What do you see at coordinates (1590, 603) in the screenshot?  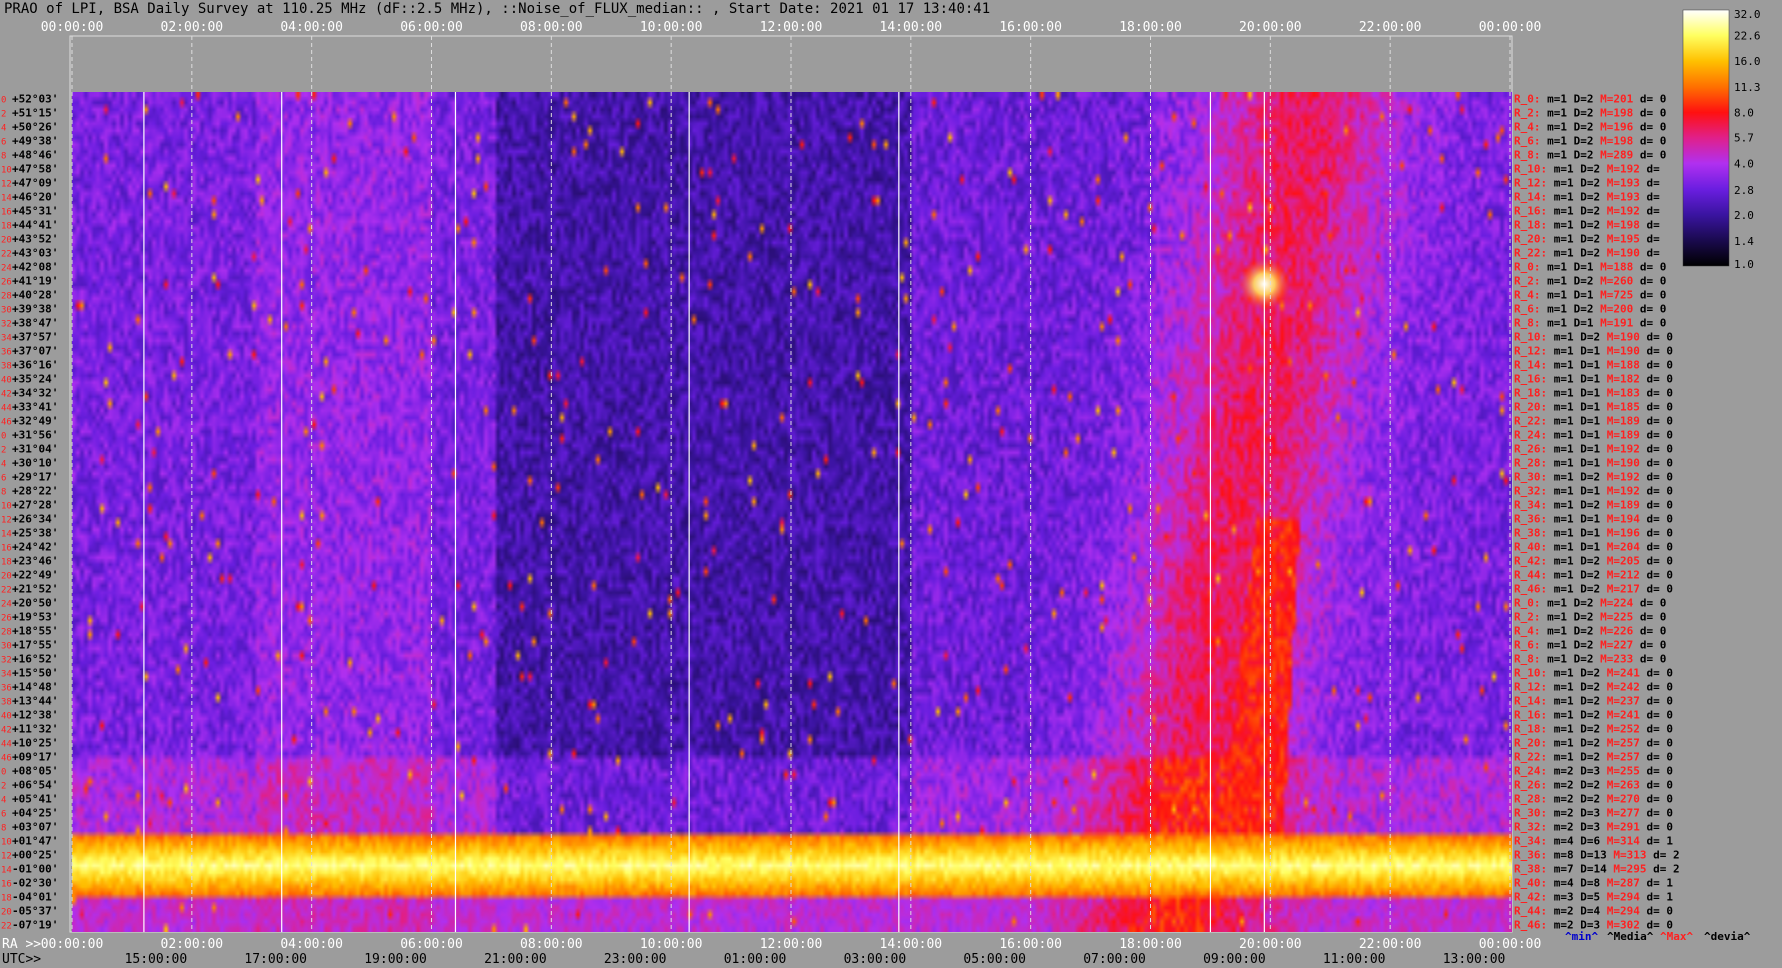 I see `stats-row: R_0: m=1 D=2 M=224 d= 0` at bounding box center [1590, 603].